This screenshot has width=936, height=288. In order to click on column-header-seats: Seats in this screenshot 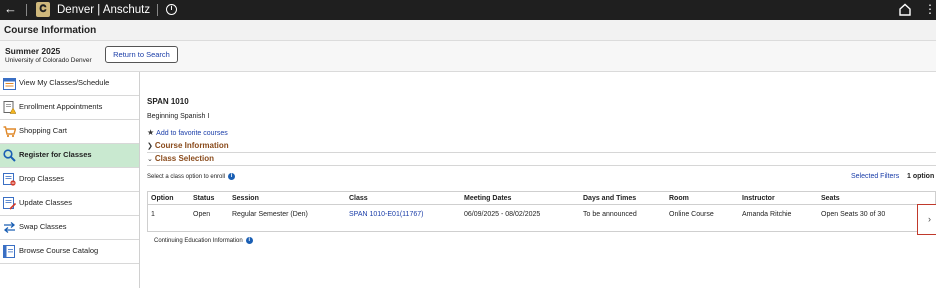, I will do `click(830, 198)`.